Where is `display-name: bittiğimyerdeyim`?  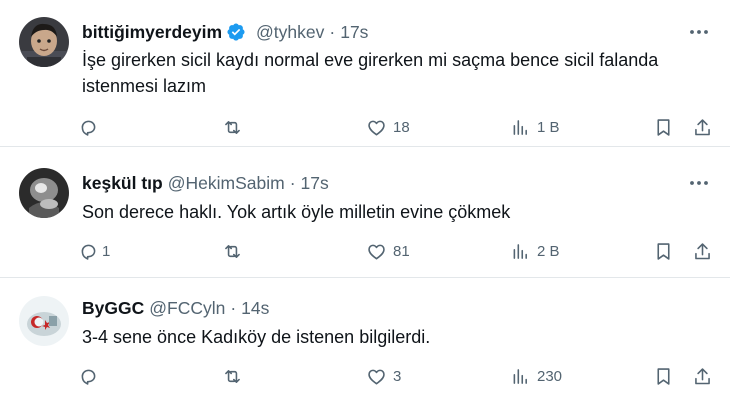 display-name: bittiğimyerdeyim is located at coordinates (152, 32).